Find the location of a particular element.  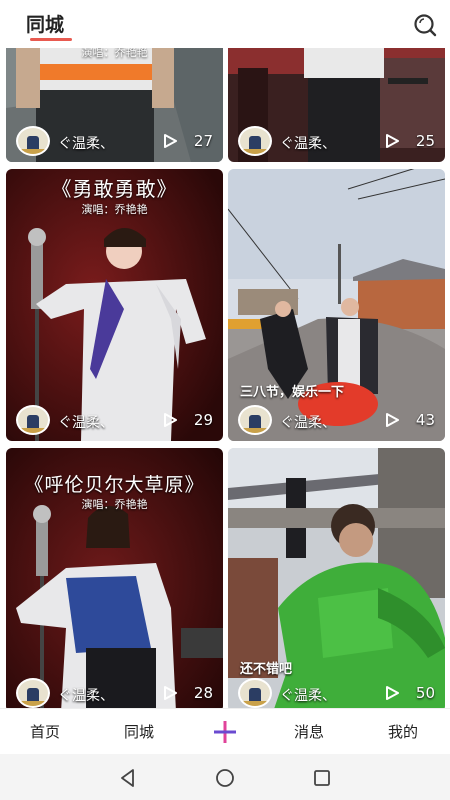

plus-icon is located at coordinates (225, 732).